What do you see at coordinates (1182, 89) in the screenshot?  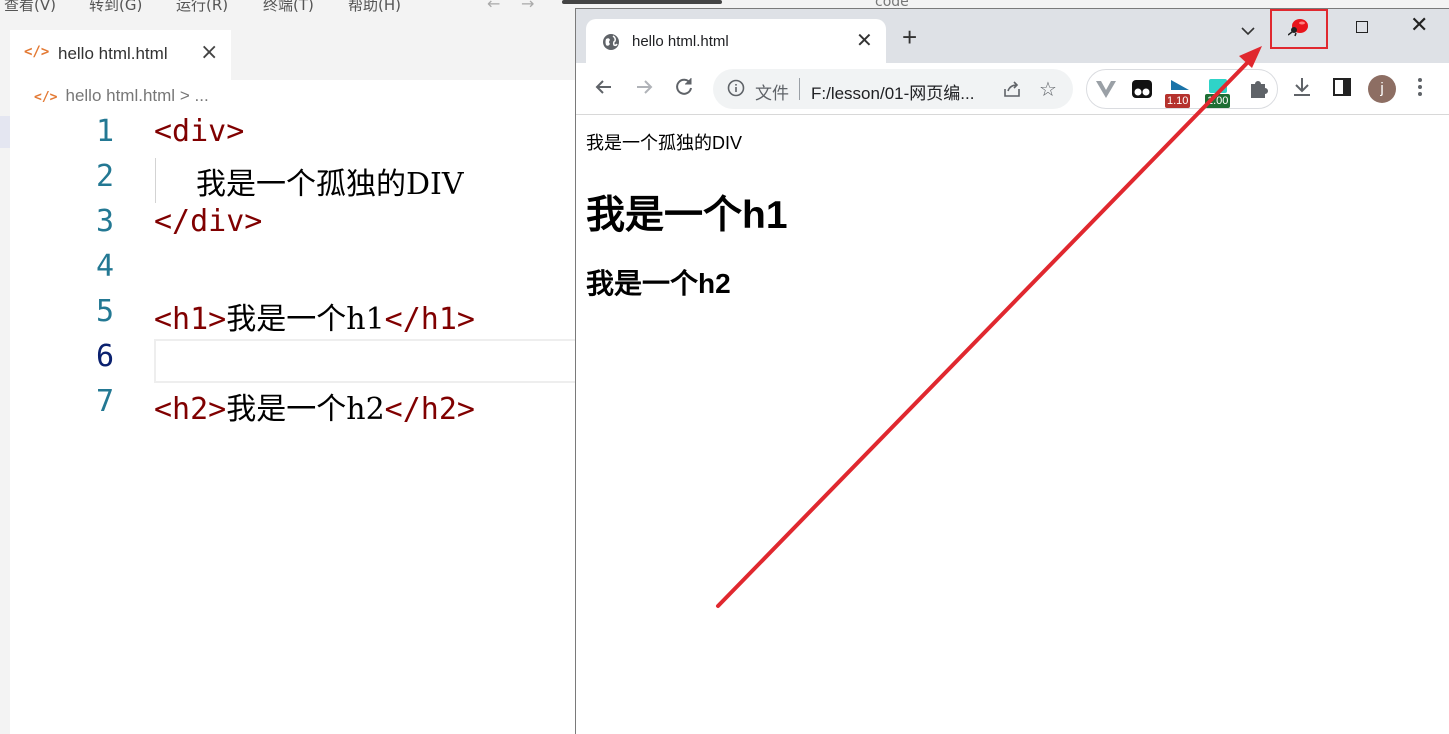 I see `extensions-area: 1.10 1.00` at bounding box center [1182, 89].